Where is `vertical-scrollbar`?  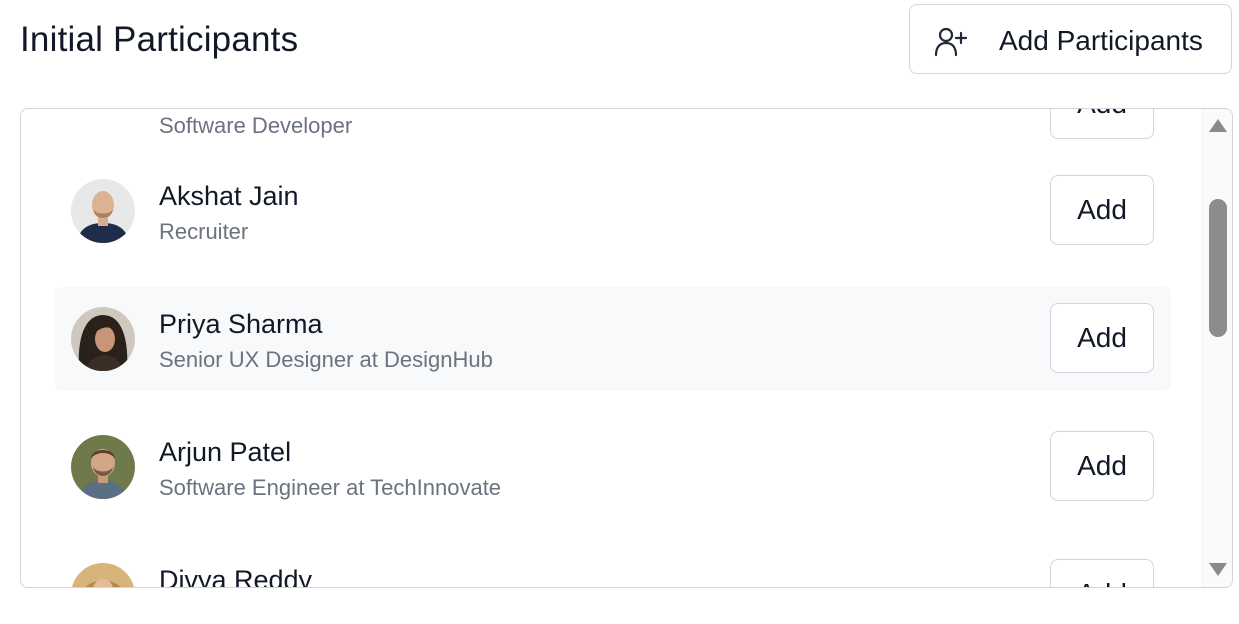
vertical-scrollbar is located at coordinates (1217, 348).